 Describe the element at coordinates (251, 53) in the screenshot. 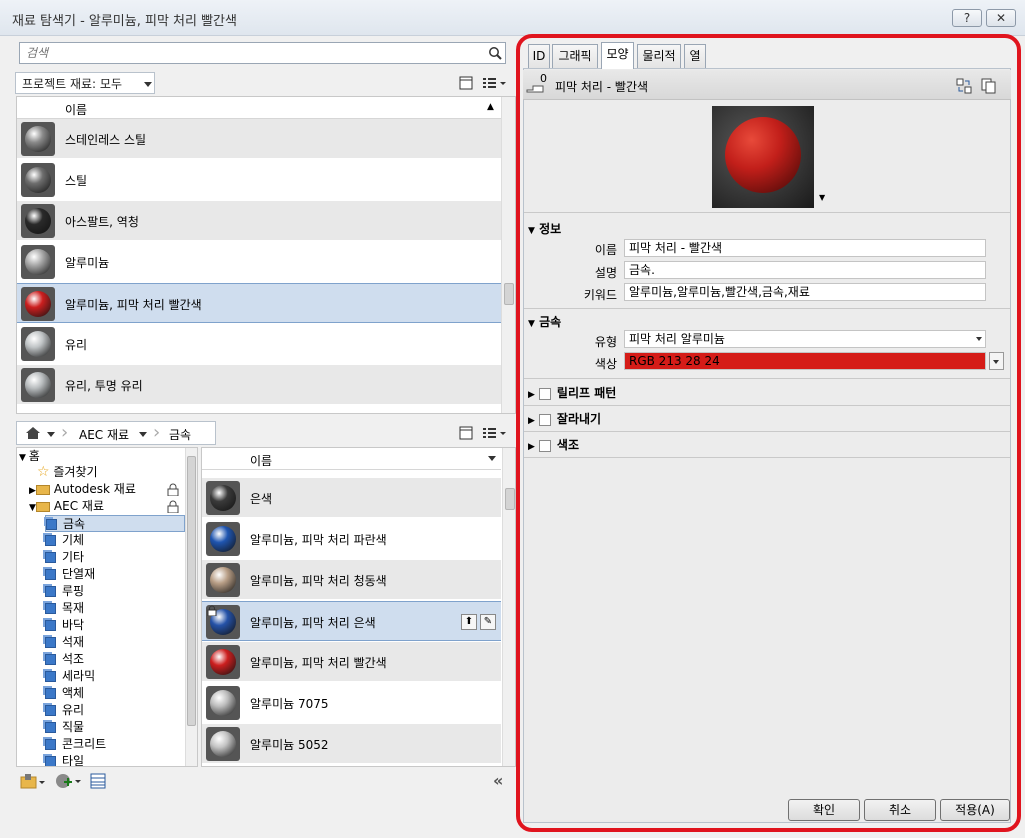

I see `search-input` at that location.